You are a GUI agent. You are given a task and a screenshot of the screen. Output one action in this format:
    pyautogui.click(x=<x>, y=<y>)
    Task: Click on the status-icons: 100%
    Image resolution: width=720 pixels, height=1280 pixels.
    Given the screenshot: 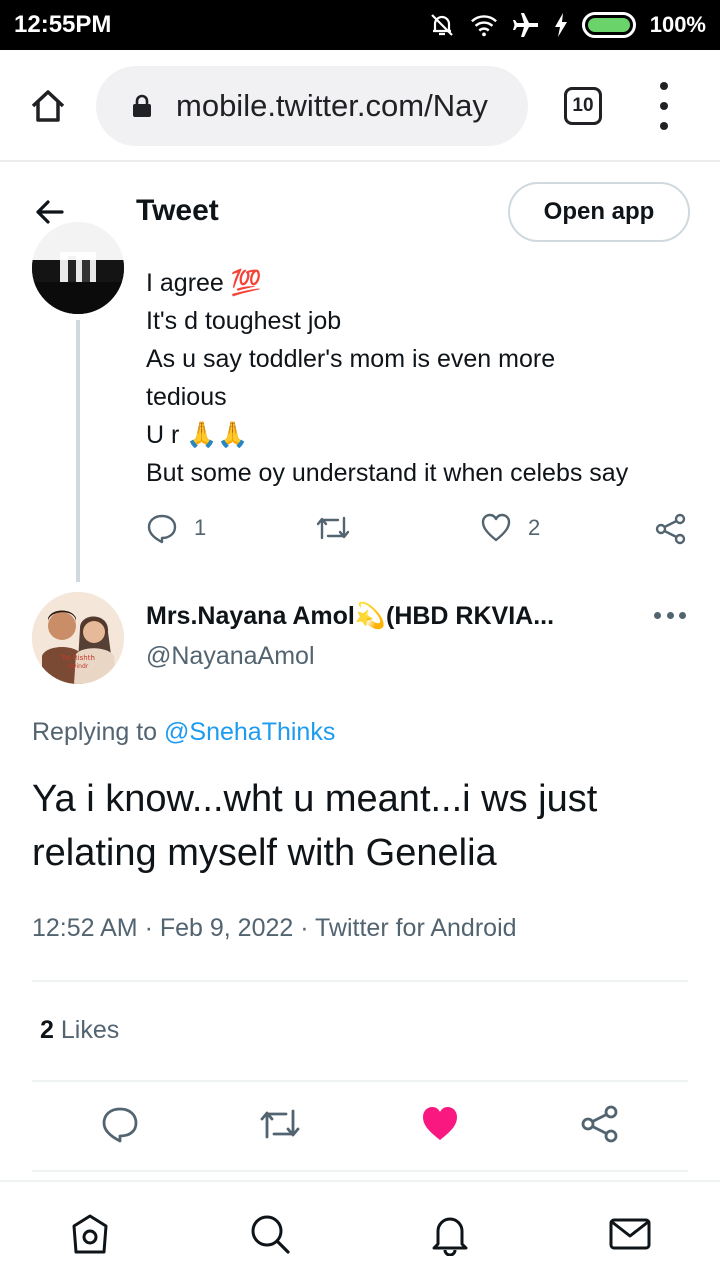 What is the action you would take?
    pyautogui.click(x=567, y=25)
    